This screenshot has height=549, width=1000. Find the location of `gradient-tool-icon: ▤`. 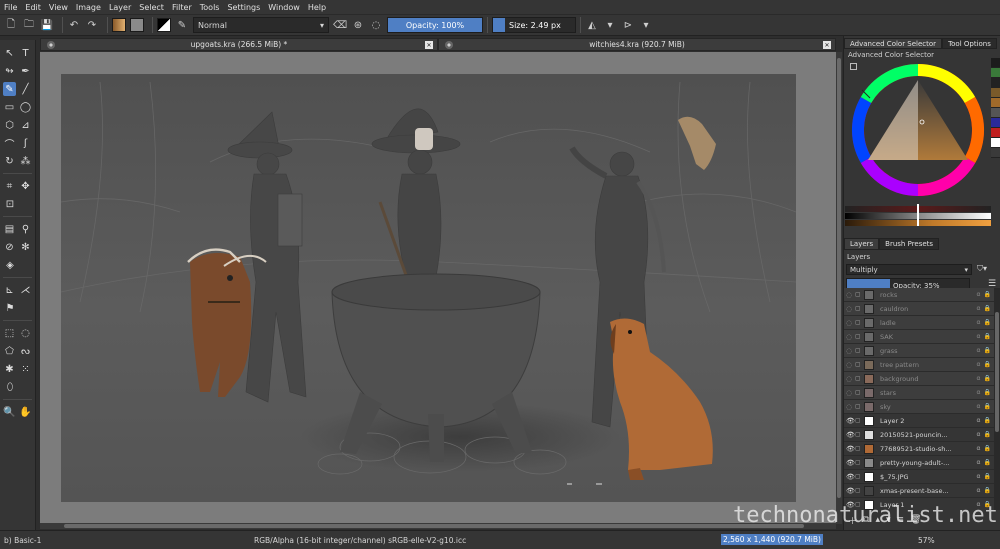

gradient-tool-icon: ▤ is located at coordinates (9, 229).